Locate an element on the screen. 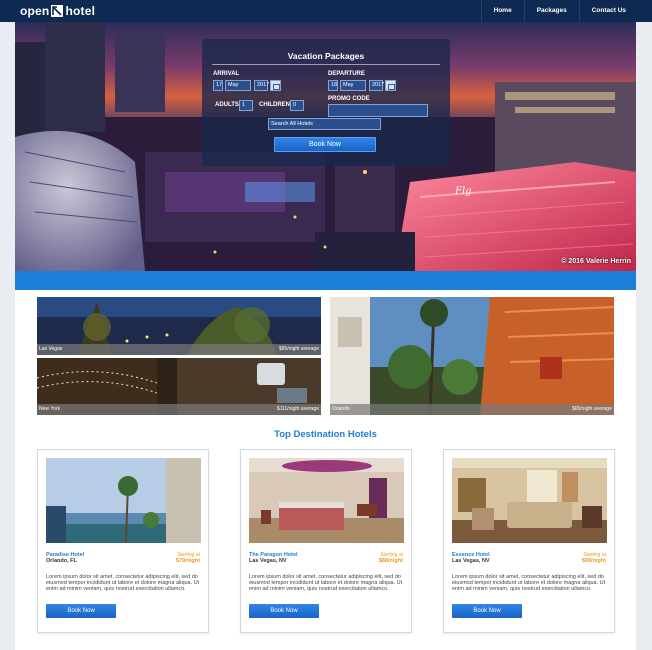  paradise-hotel-photo is located at coordinates (123, 500).